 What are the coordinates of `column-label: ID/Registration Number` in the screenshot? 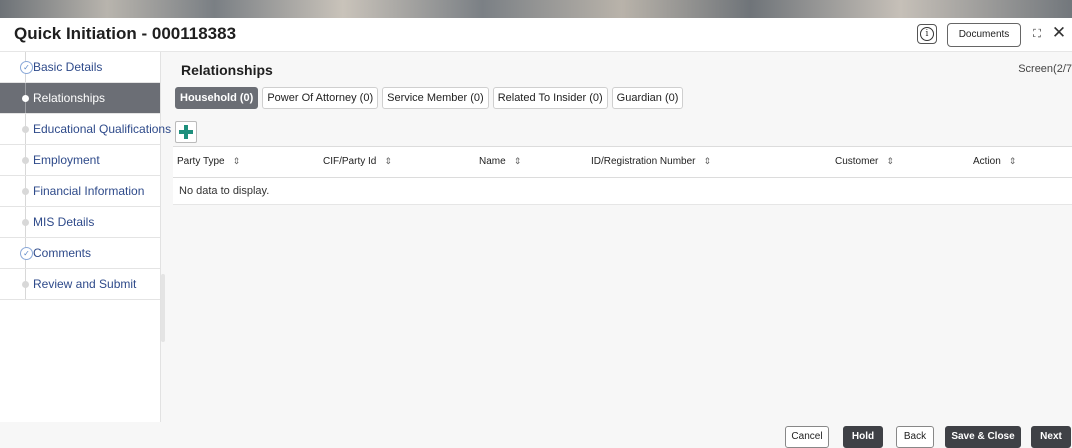 It's located at (643, 161).